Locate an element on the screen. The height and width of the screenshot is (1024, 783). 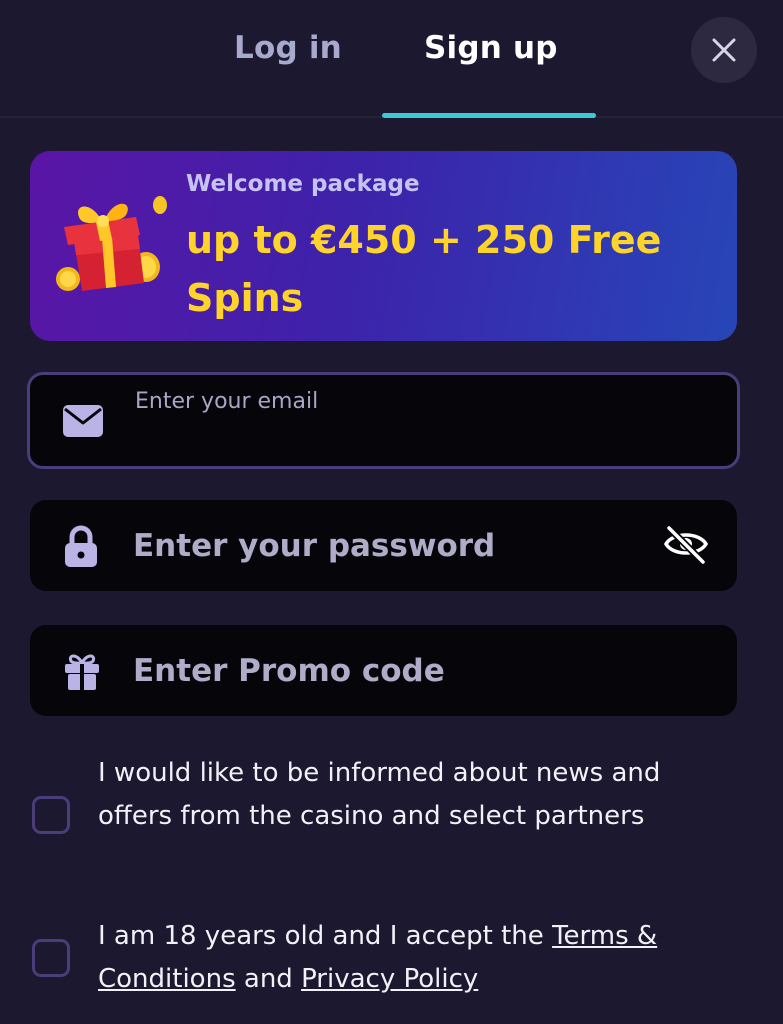
toggle-password-visibility-button is located at coordinates (686, 546).